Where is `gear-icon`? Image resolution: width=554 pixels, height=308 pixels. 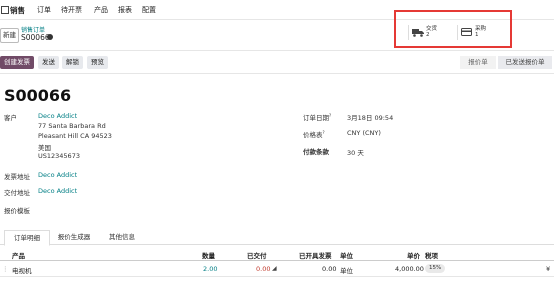
gear-icon is located at coordinates (50, 37).